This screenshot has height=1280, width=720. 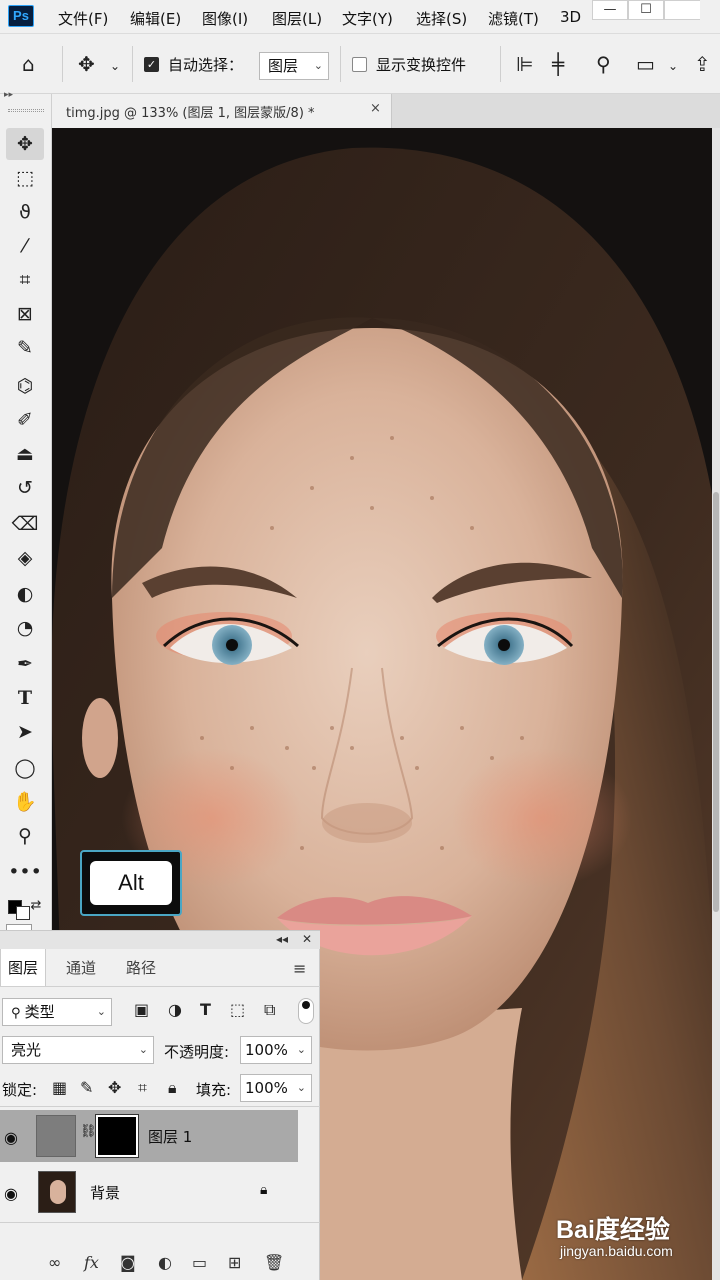 I want to click on lasso-icon: ϑ, so click(x=25, y=212).